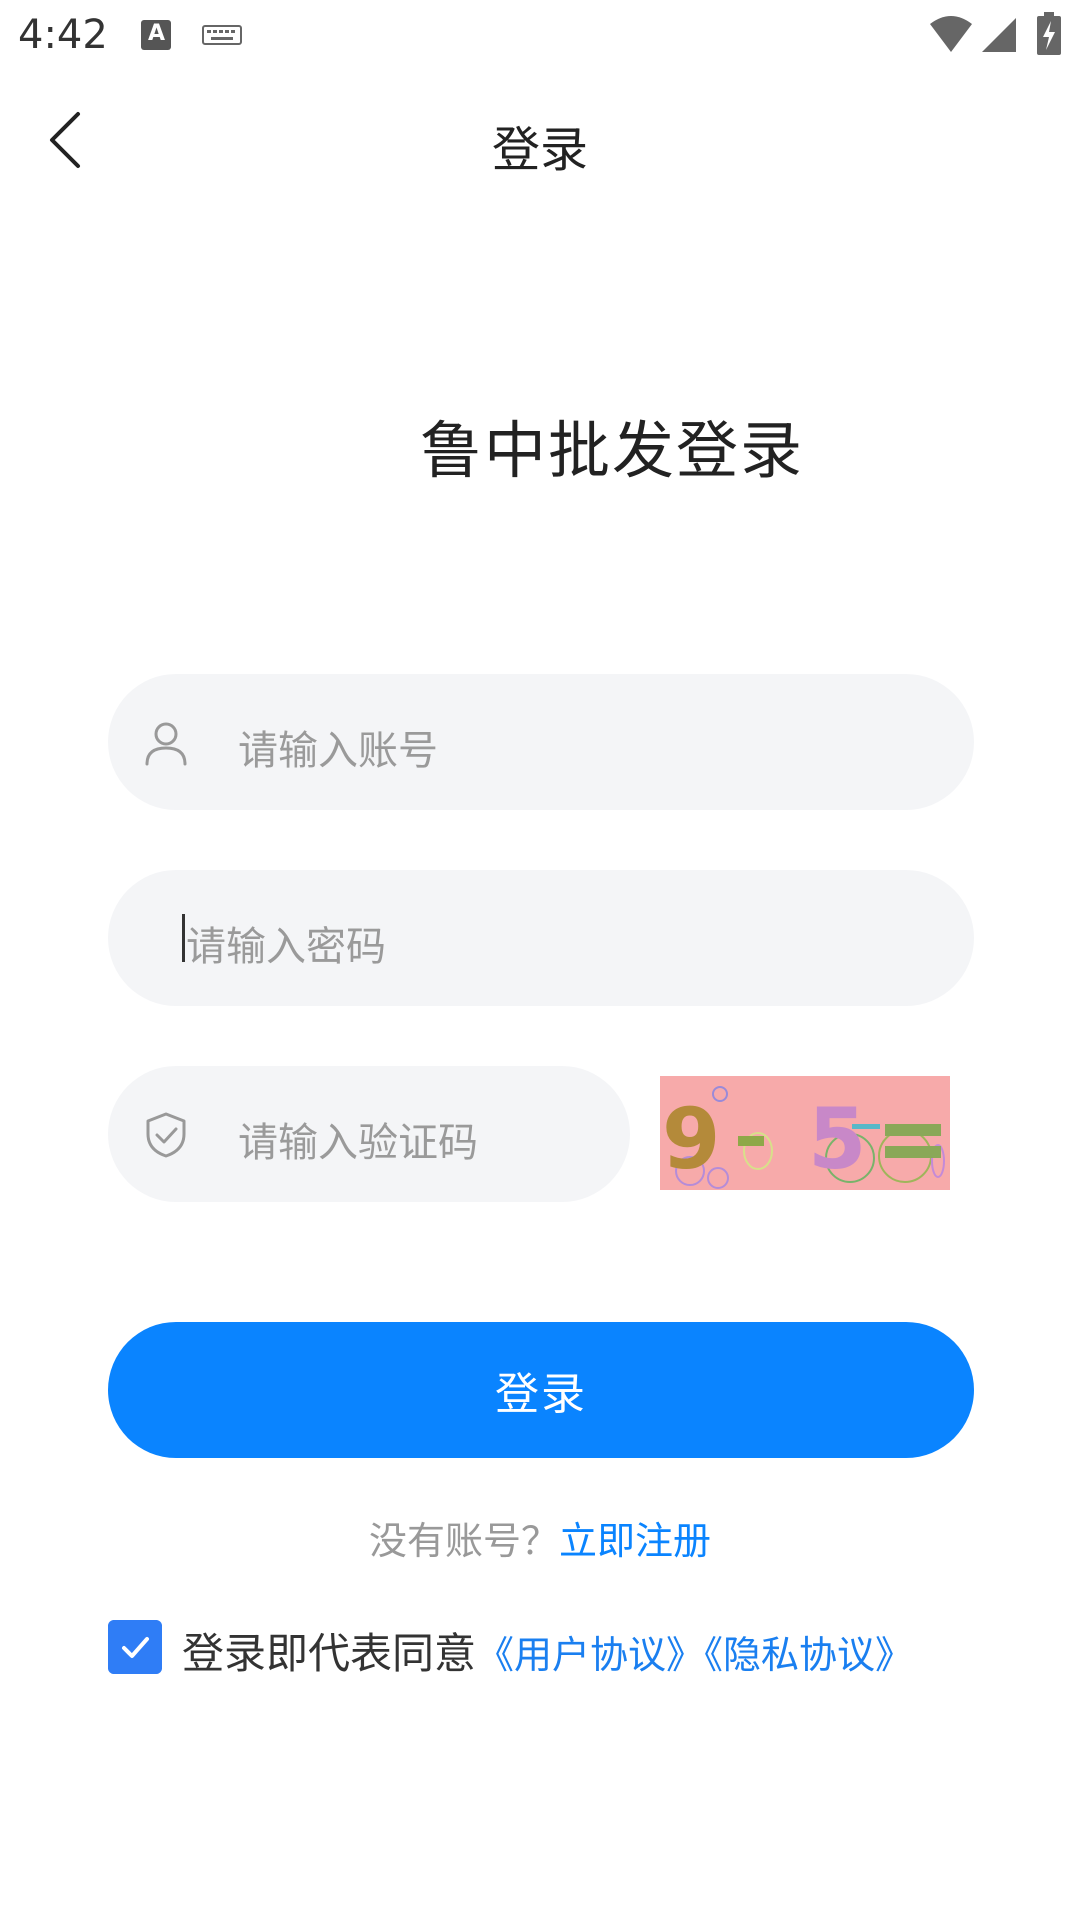 The width and height of the screenshot is (1080, 1920). I want to click on user-icon, so click(166, 744).